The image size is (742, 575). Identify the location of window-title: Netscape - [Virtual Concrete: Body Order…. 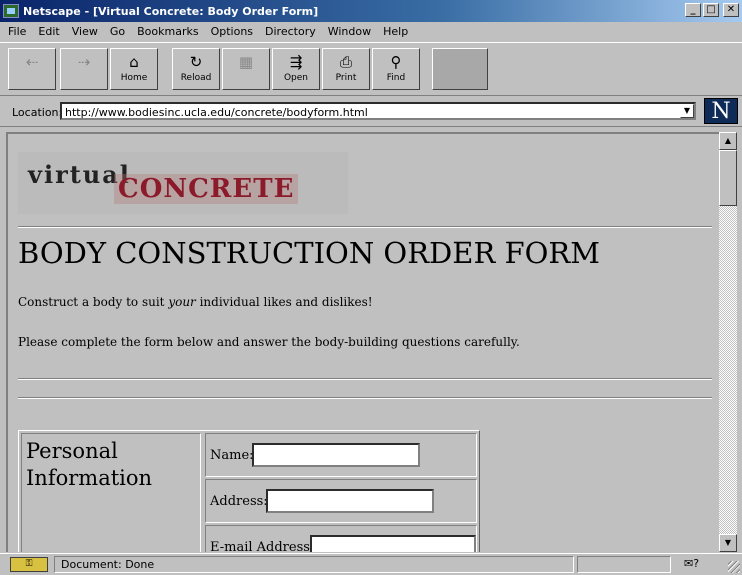
(171, 11).